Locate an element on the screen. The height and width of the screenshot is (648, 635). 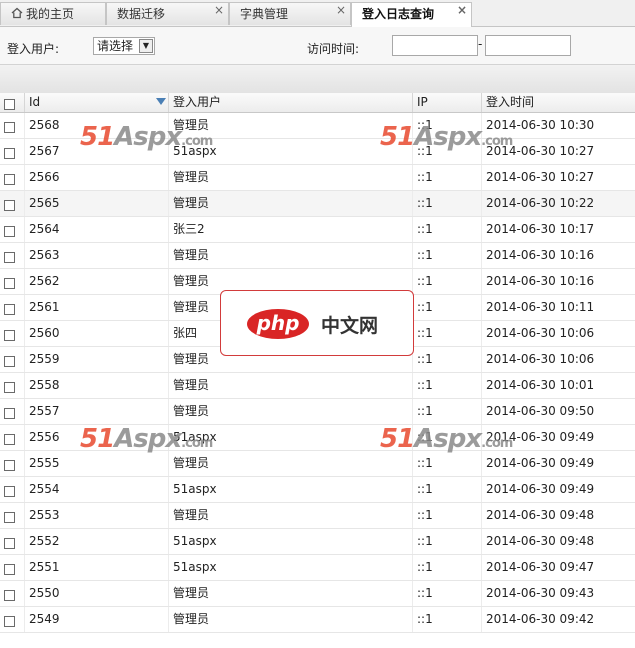
time-filter-label: 访问时间: is located at coordinates (333, 49).